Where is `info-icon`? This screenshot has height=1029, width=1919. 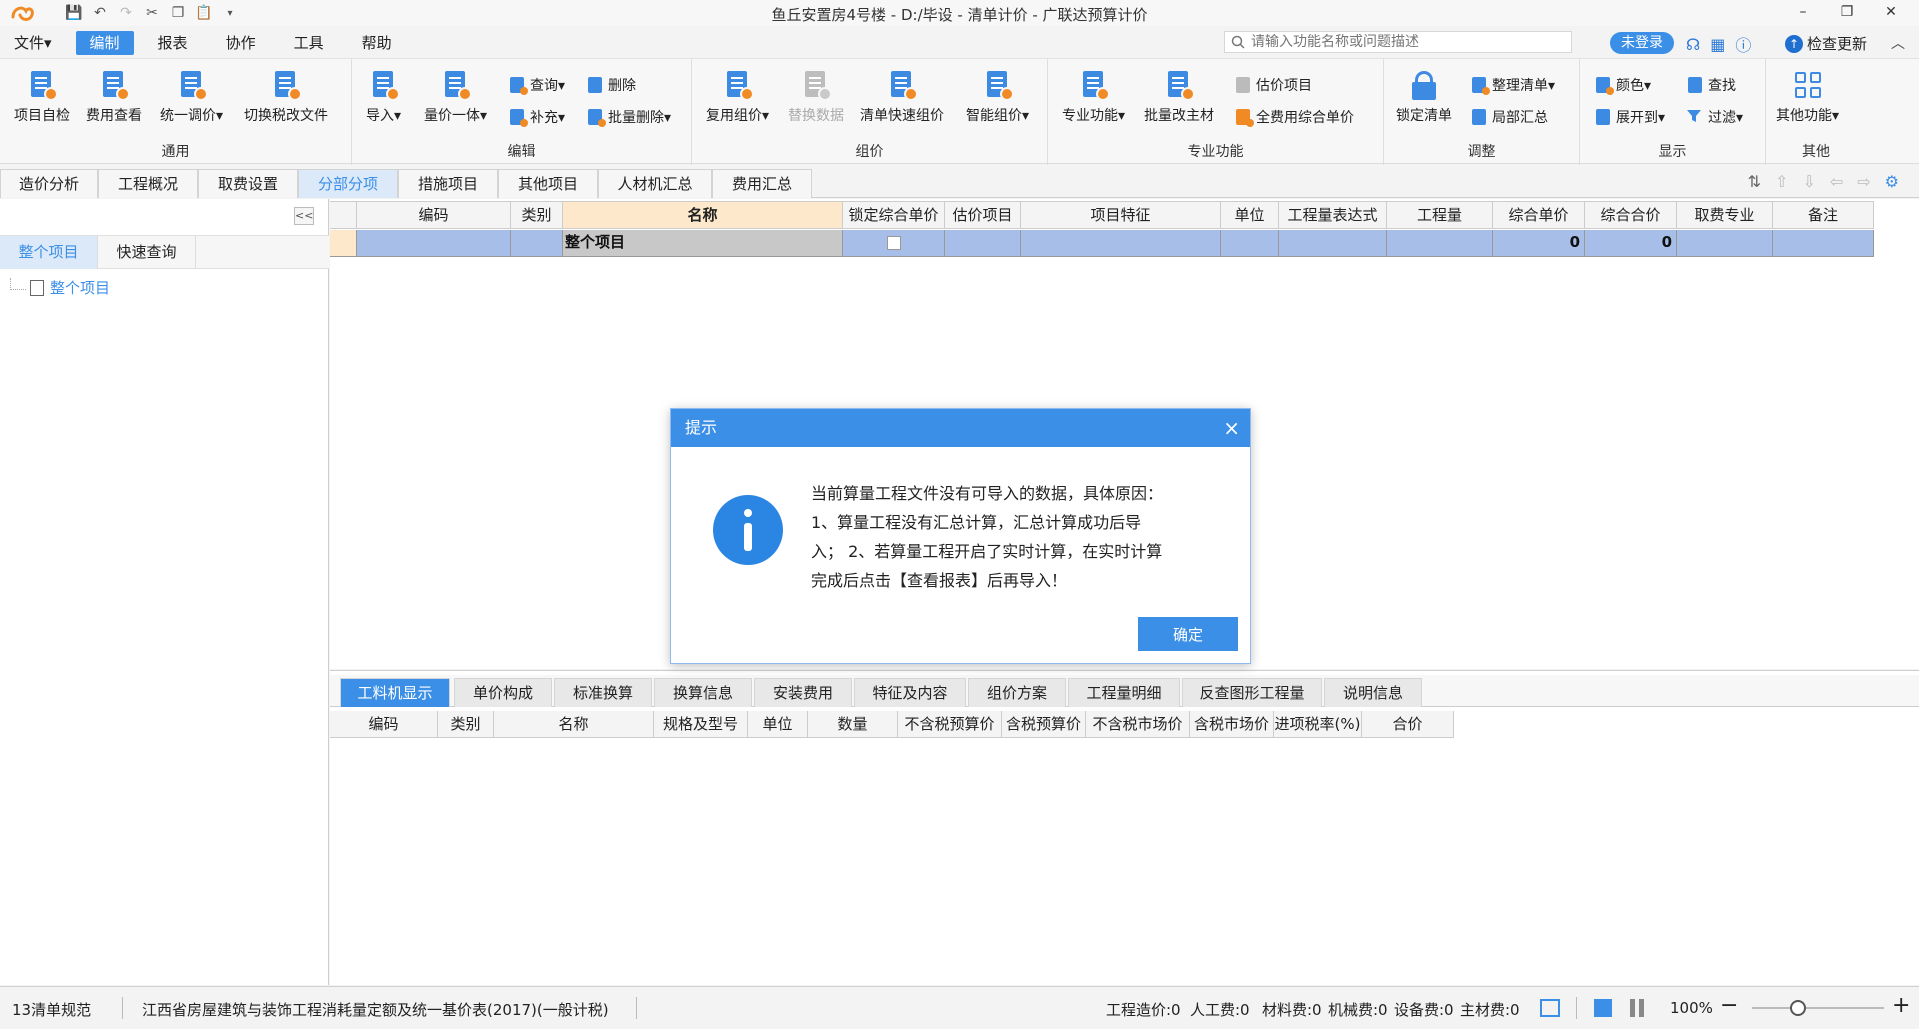 info-icon is located at coordinates (748, 530).